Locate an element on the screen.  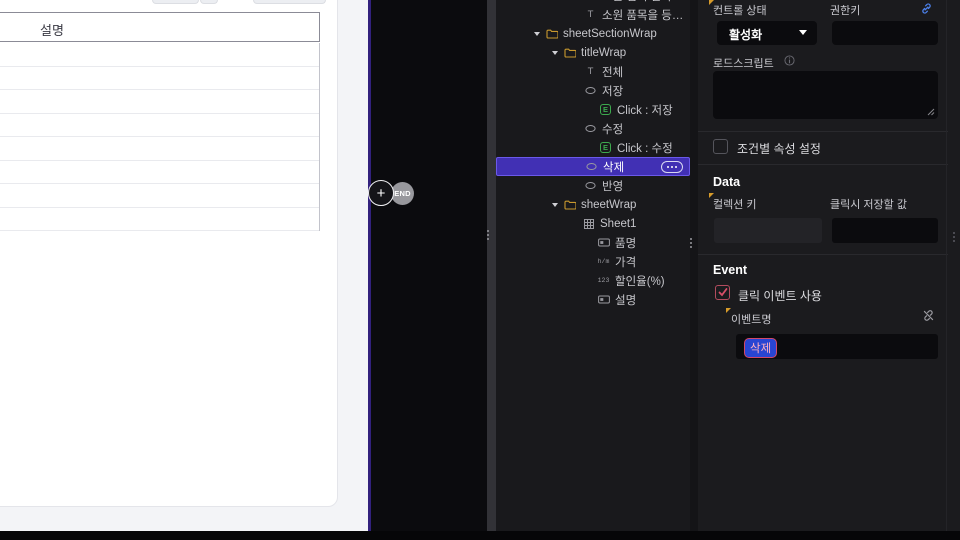
tree-row: sheetSectionWrap is located at coordinates (593, 33).